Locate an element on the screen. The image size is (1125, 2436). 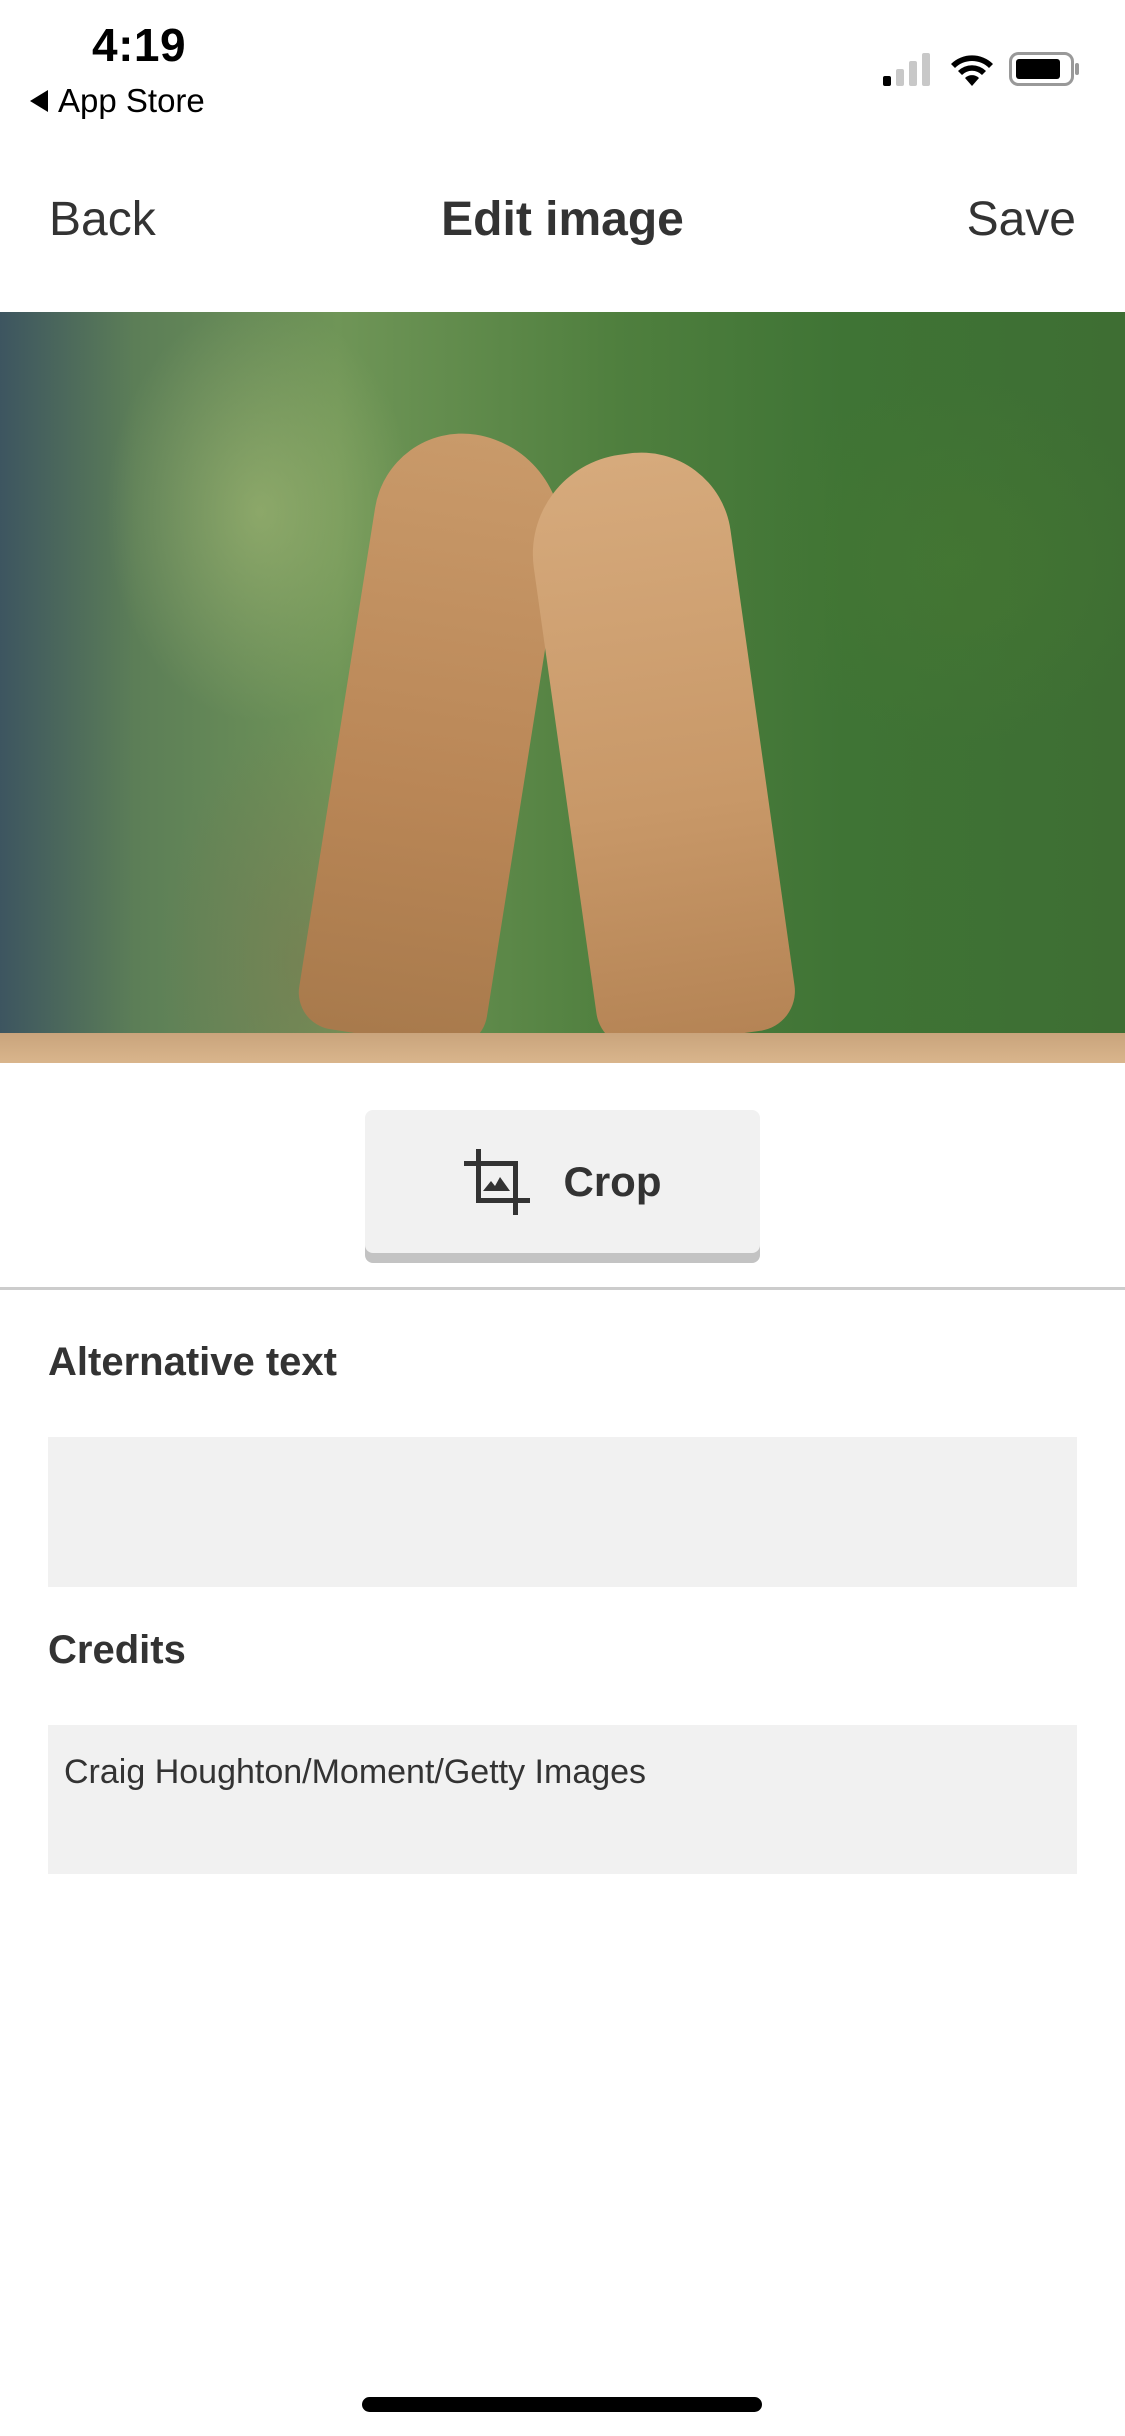
status-icons is located at coordinates (982, 69).